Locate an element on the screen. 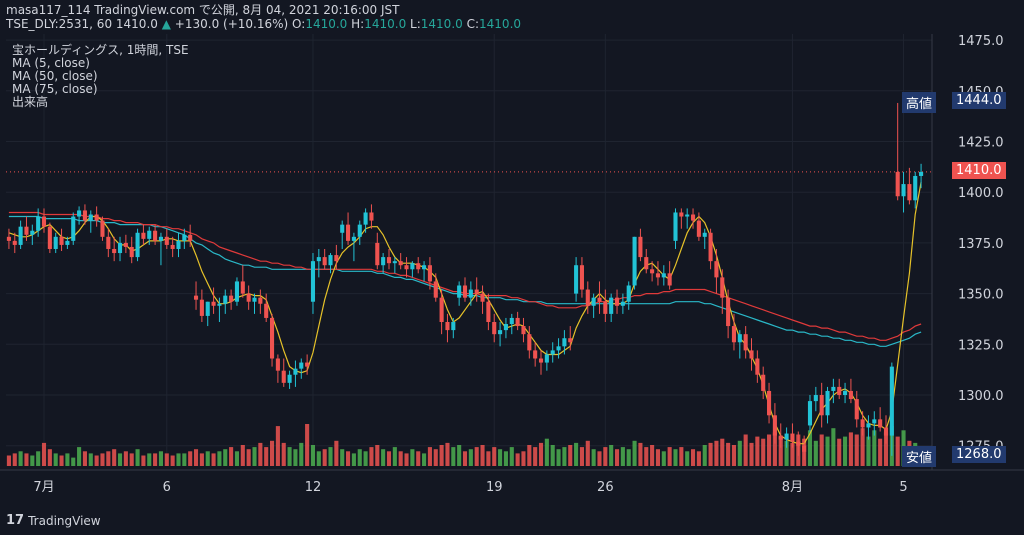 Image resolution: width=1024 pixels, height=535 pixels. y-tick-label: 1425.0 is located at coordinates (981, 142).